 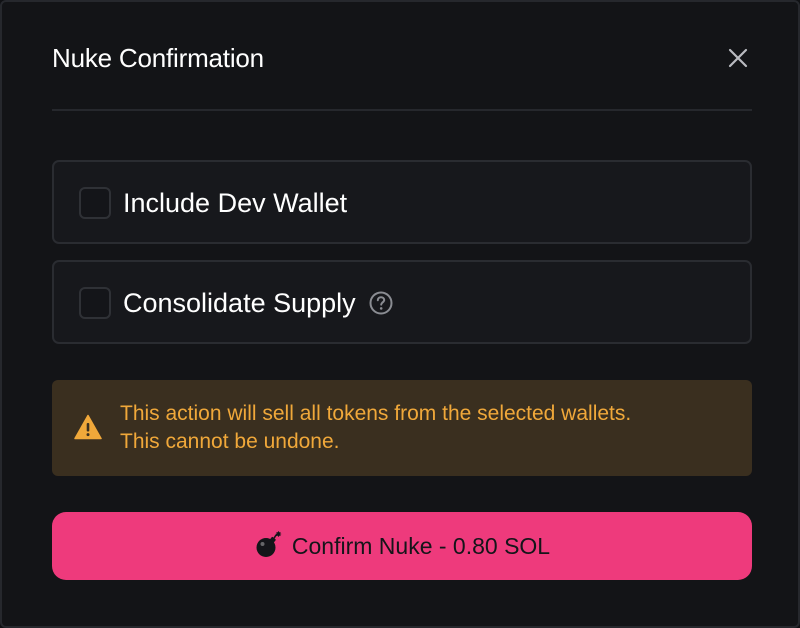 I want to click on include-dev-wallet-label: Include Dev Wallet, so click(x=235, y=203).